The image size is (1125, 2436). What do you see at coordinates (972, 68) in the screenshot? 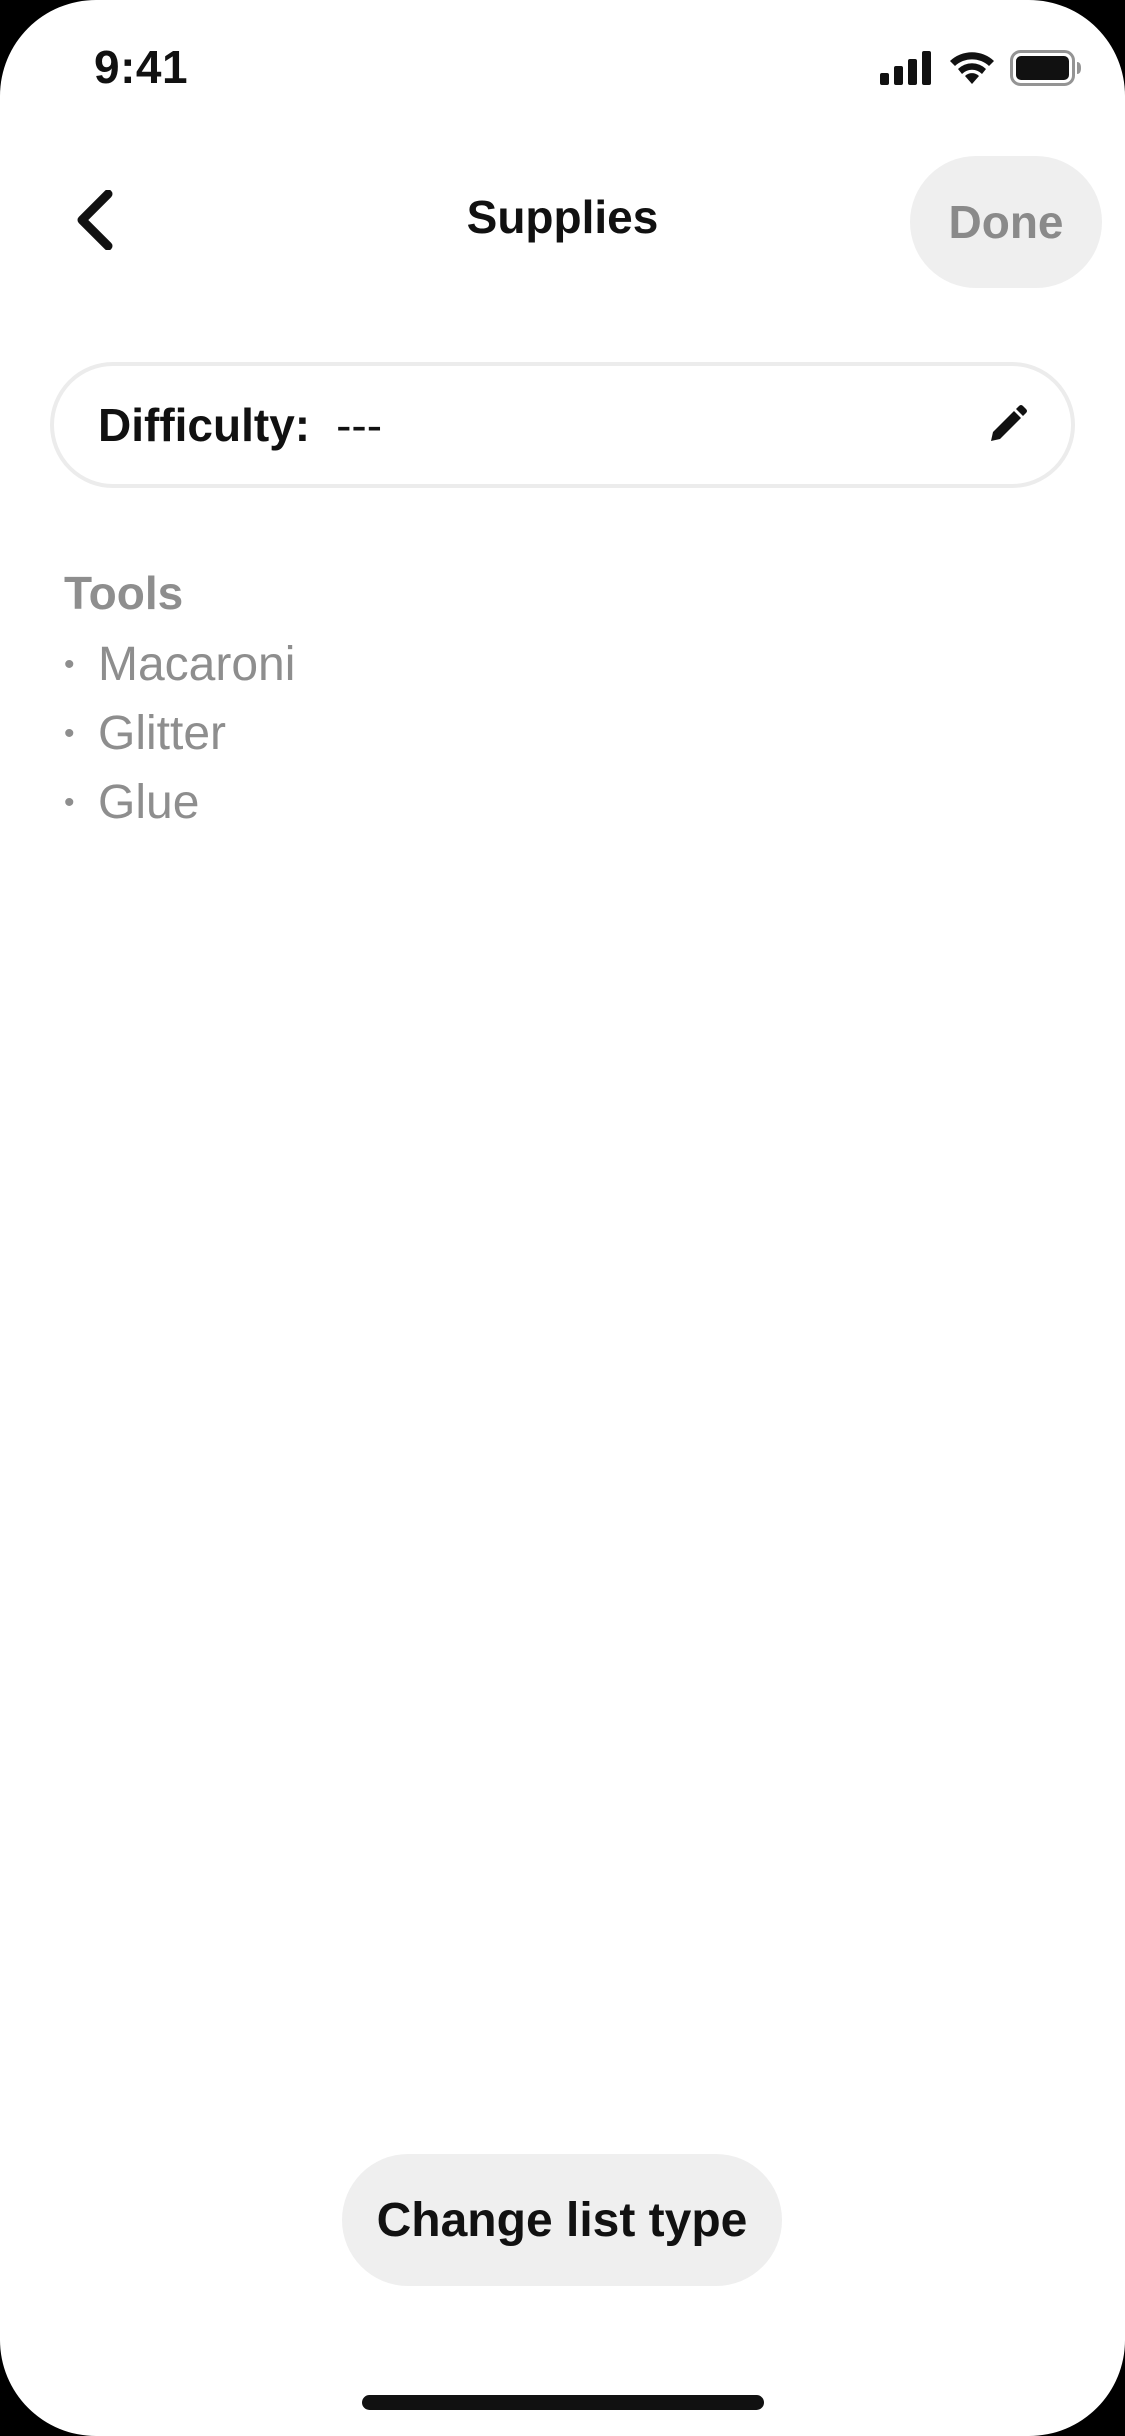
I see `wifi-icon` at bounding box center [972, 68].